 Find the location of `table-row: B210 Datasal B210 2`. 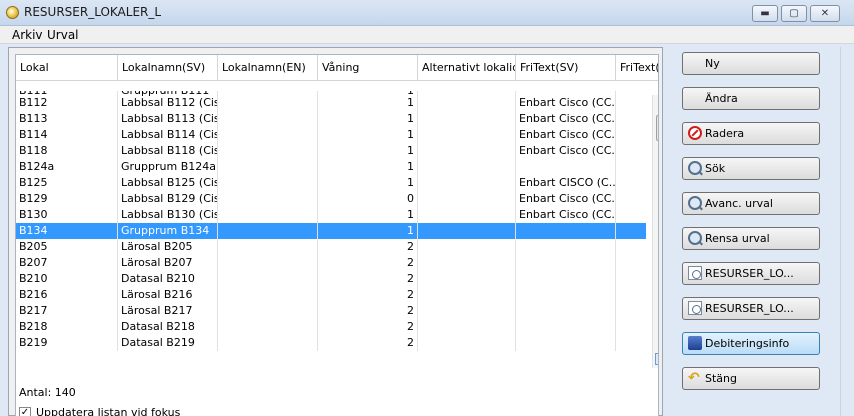

table-row: B210 Datasal B210 2 is located at coordinates (331, 279).